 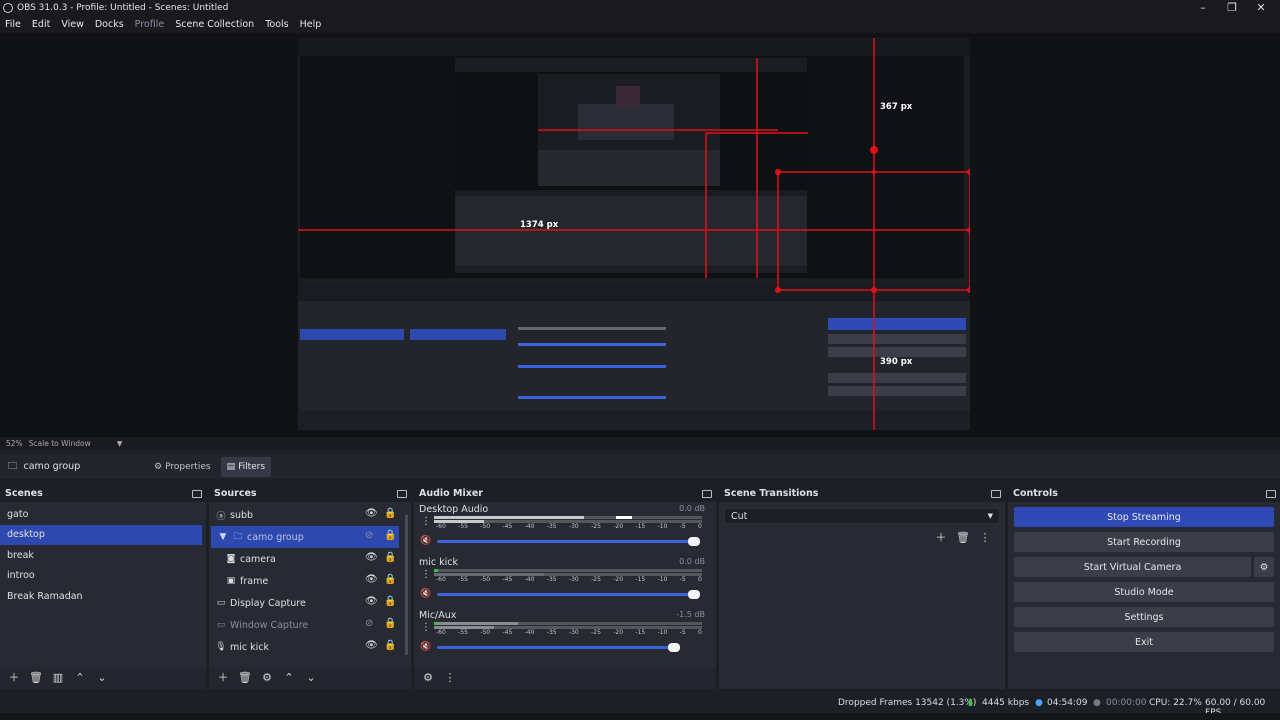 I want to click on tick-label: -60, so click(x=441, y=579).